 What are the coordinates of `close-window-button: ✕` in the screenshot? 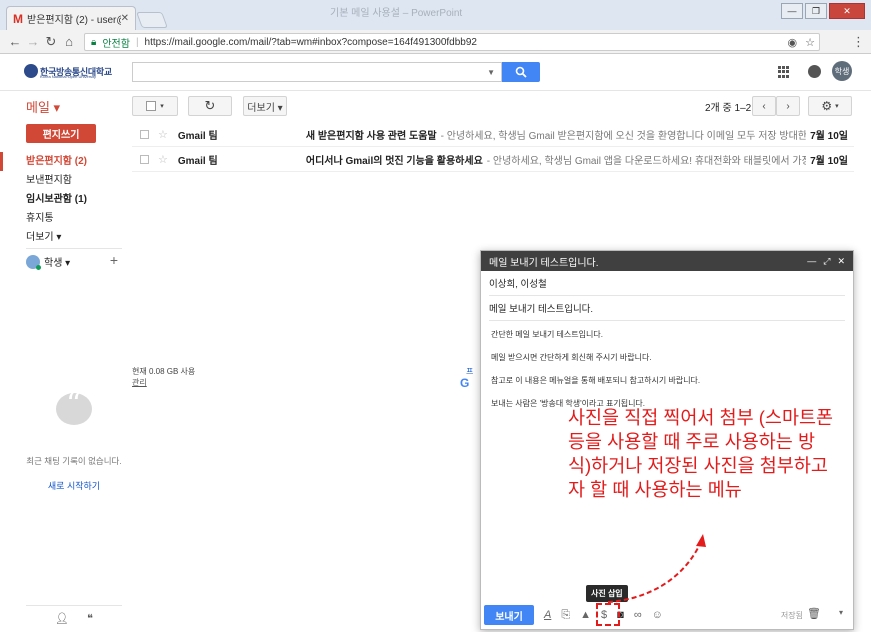 It's located at (847, 11).